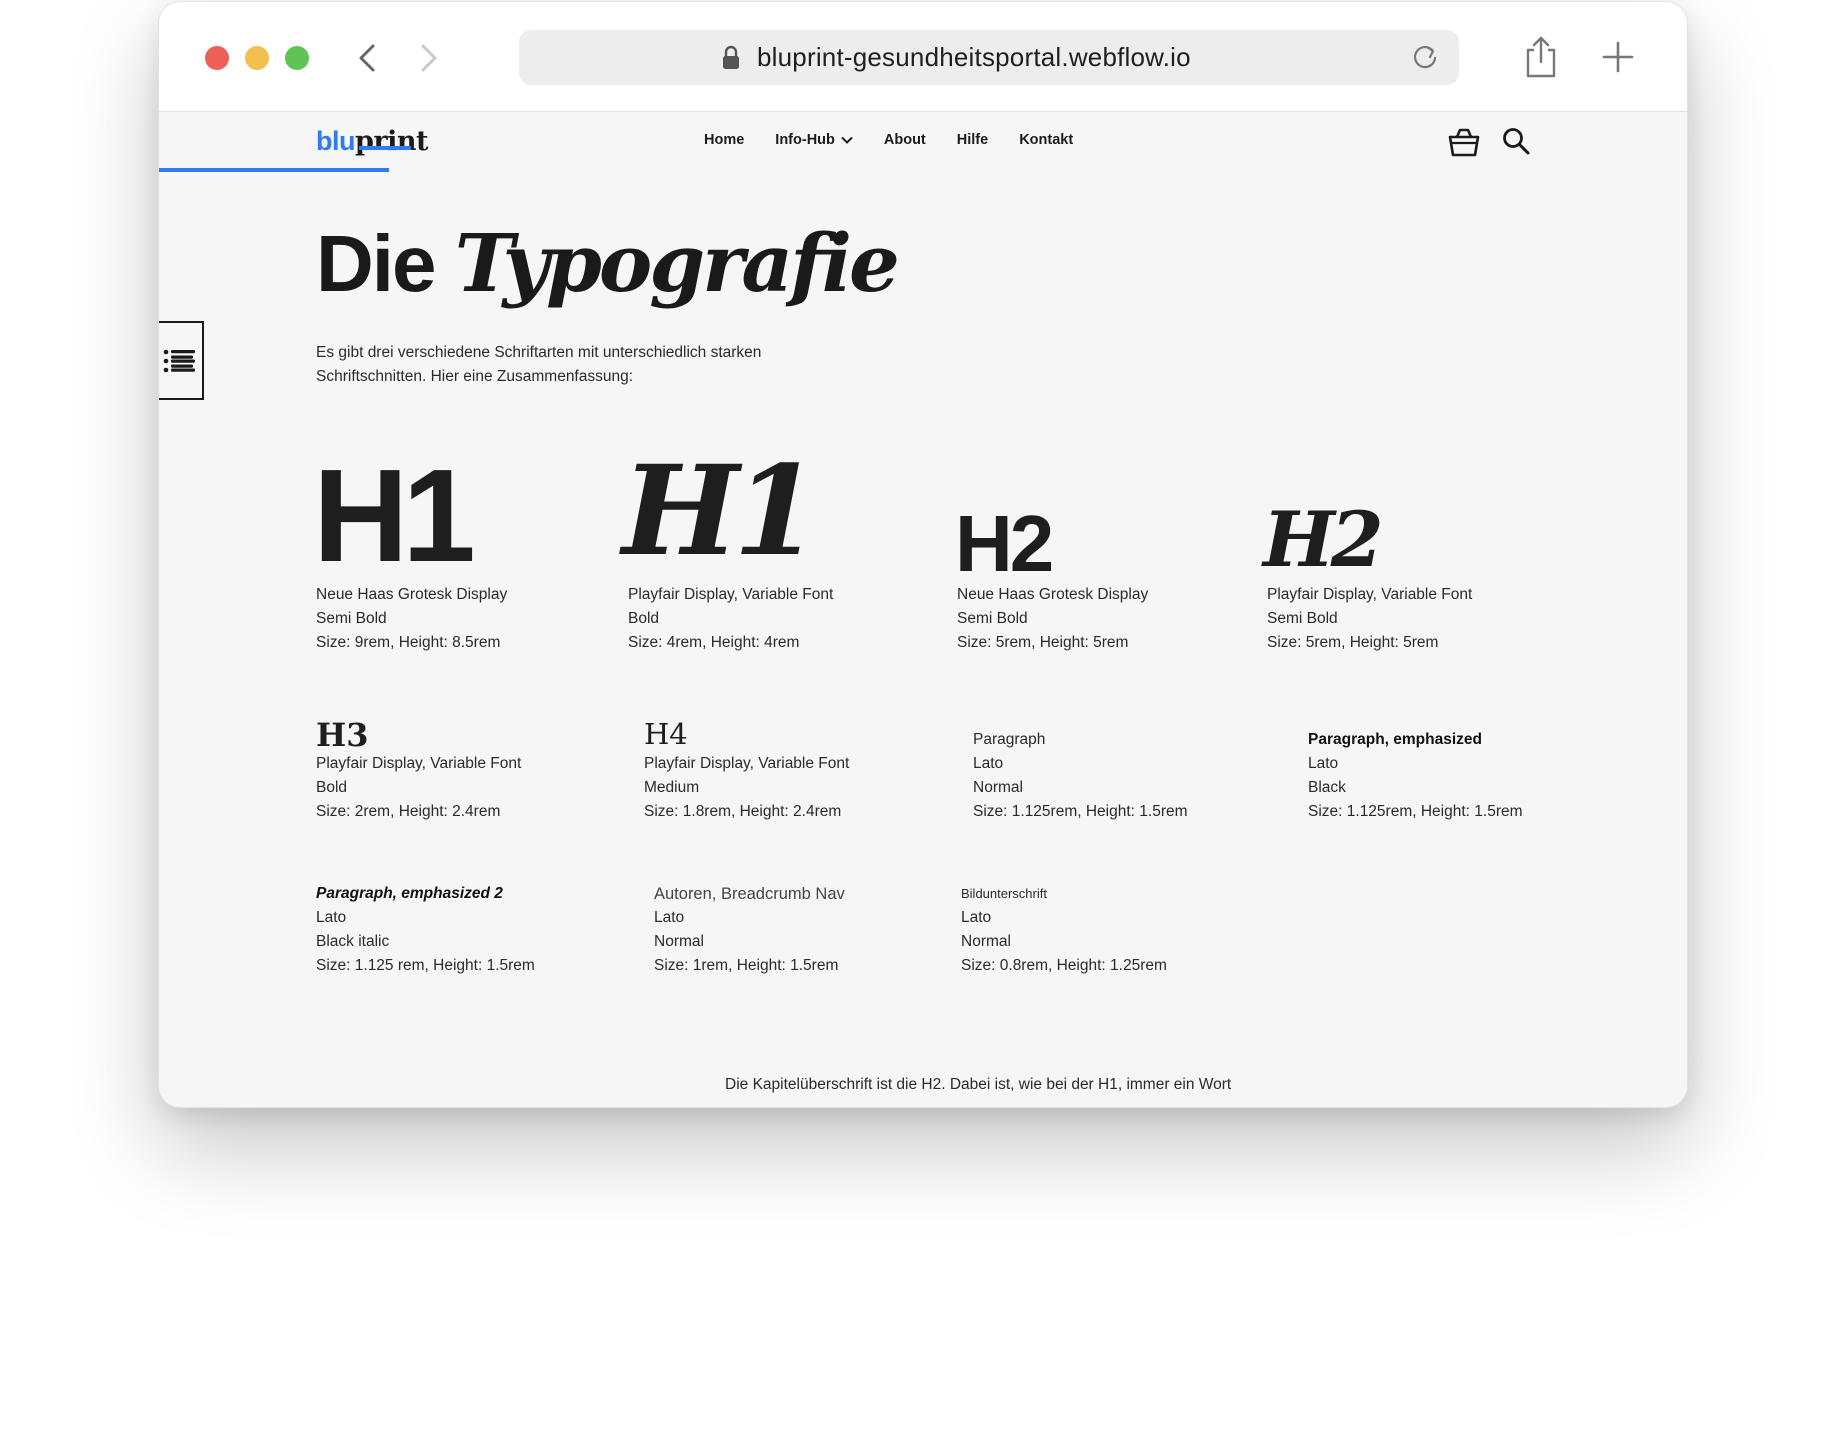 The image size is (1833, 1452). What do you see at coordinates (1425, 57) in the screenshot?
I see `reload-icon` at bounding box center [1425, 57].